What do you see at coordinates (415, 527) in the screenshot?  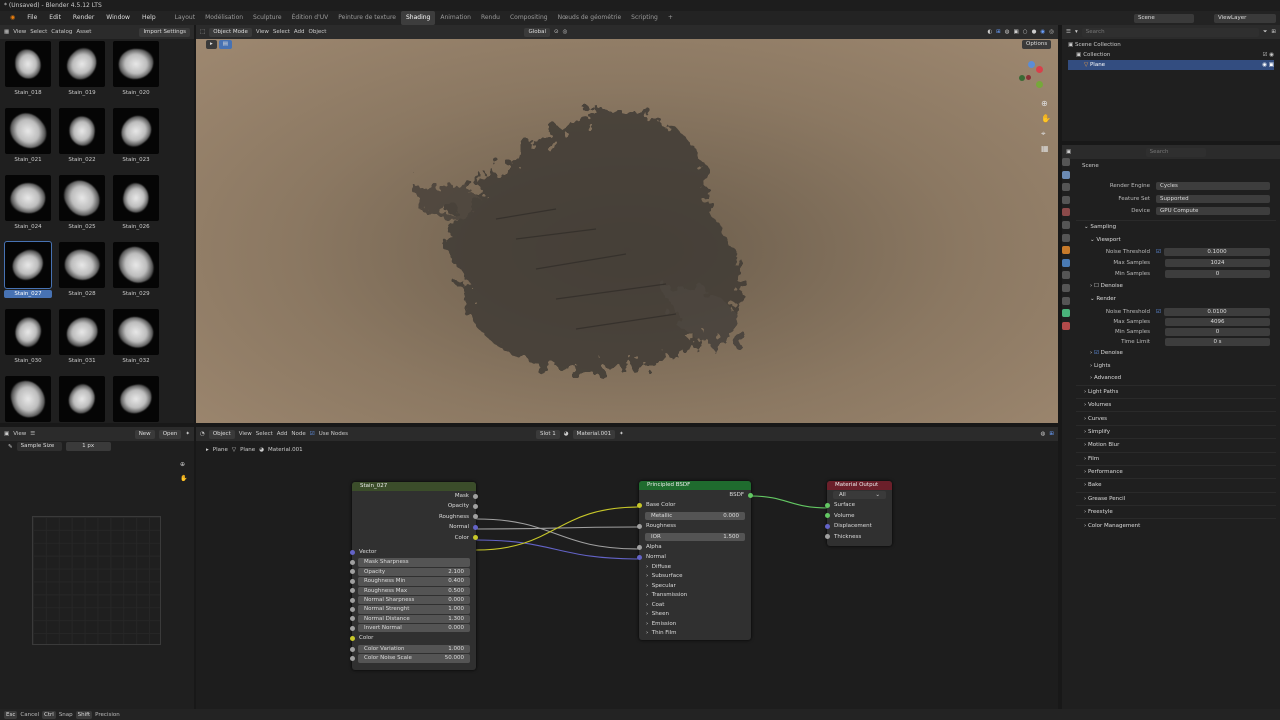 I see `stain-output-socket: Normal` at bounding box center [415, 527].